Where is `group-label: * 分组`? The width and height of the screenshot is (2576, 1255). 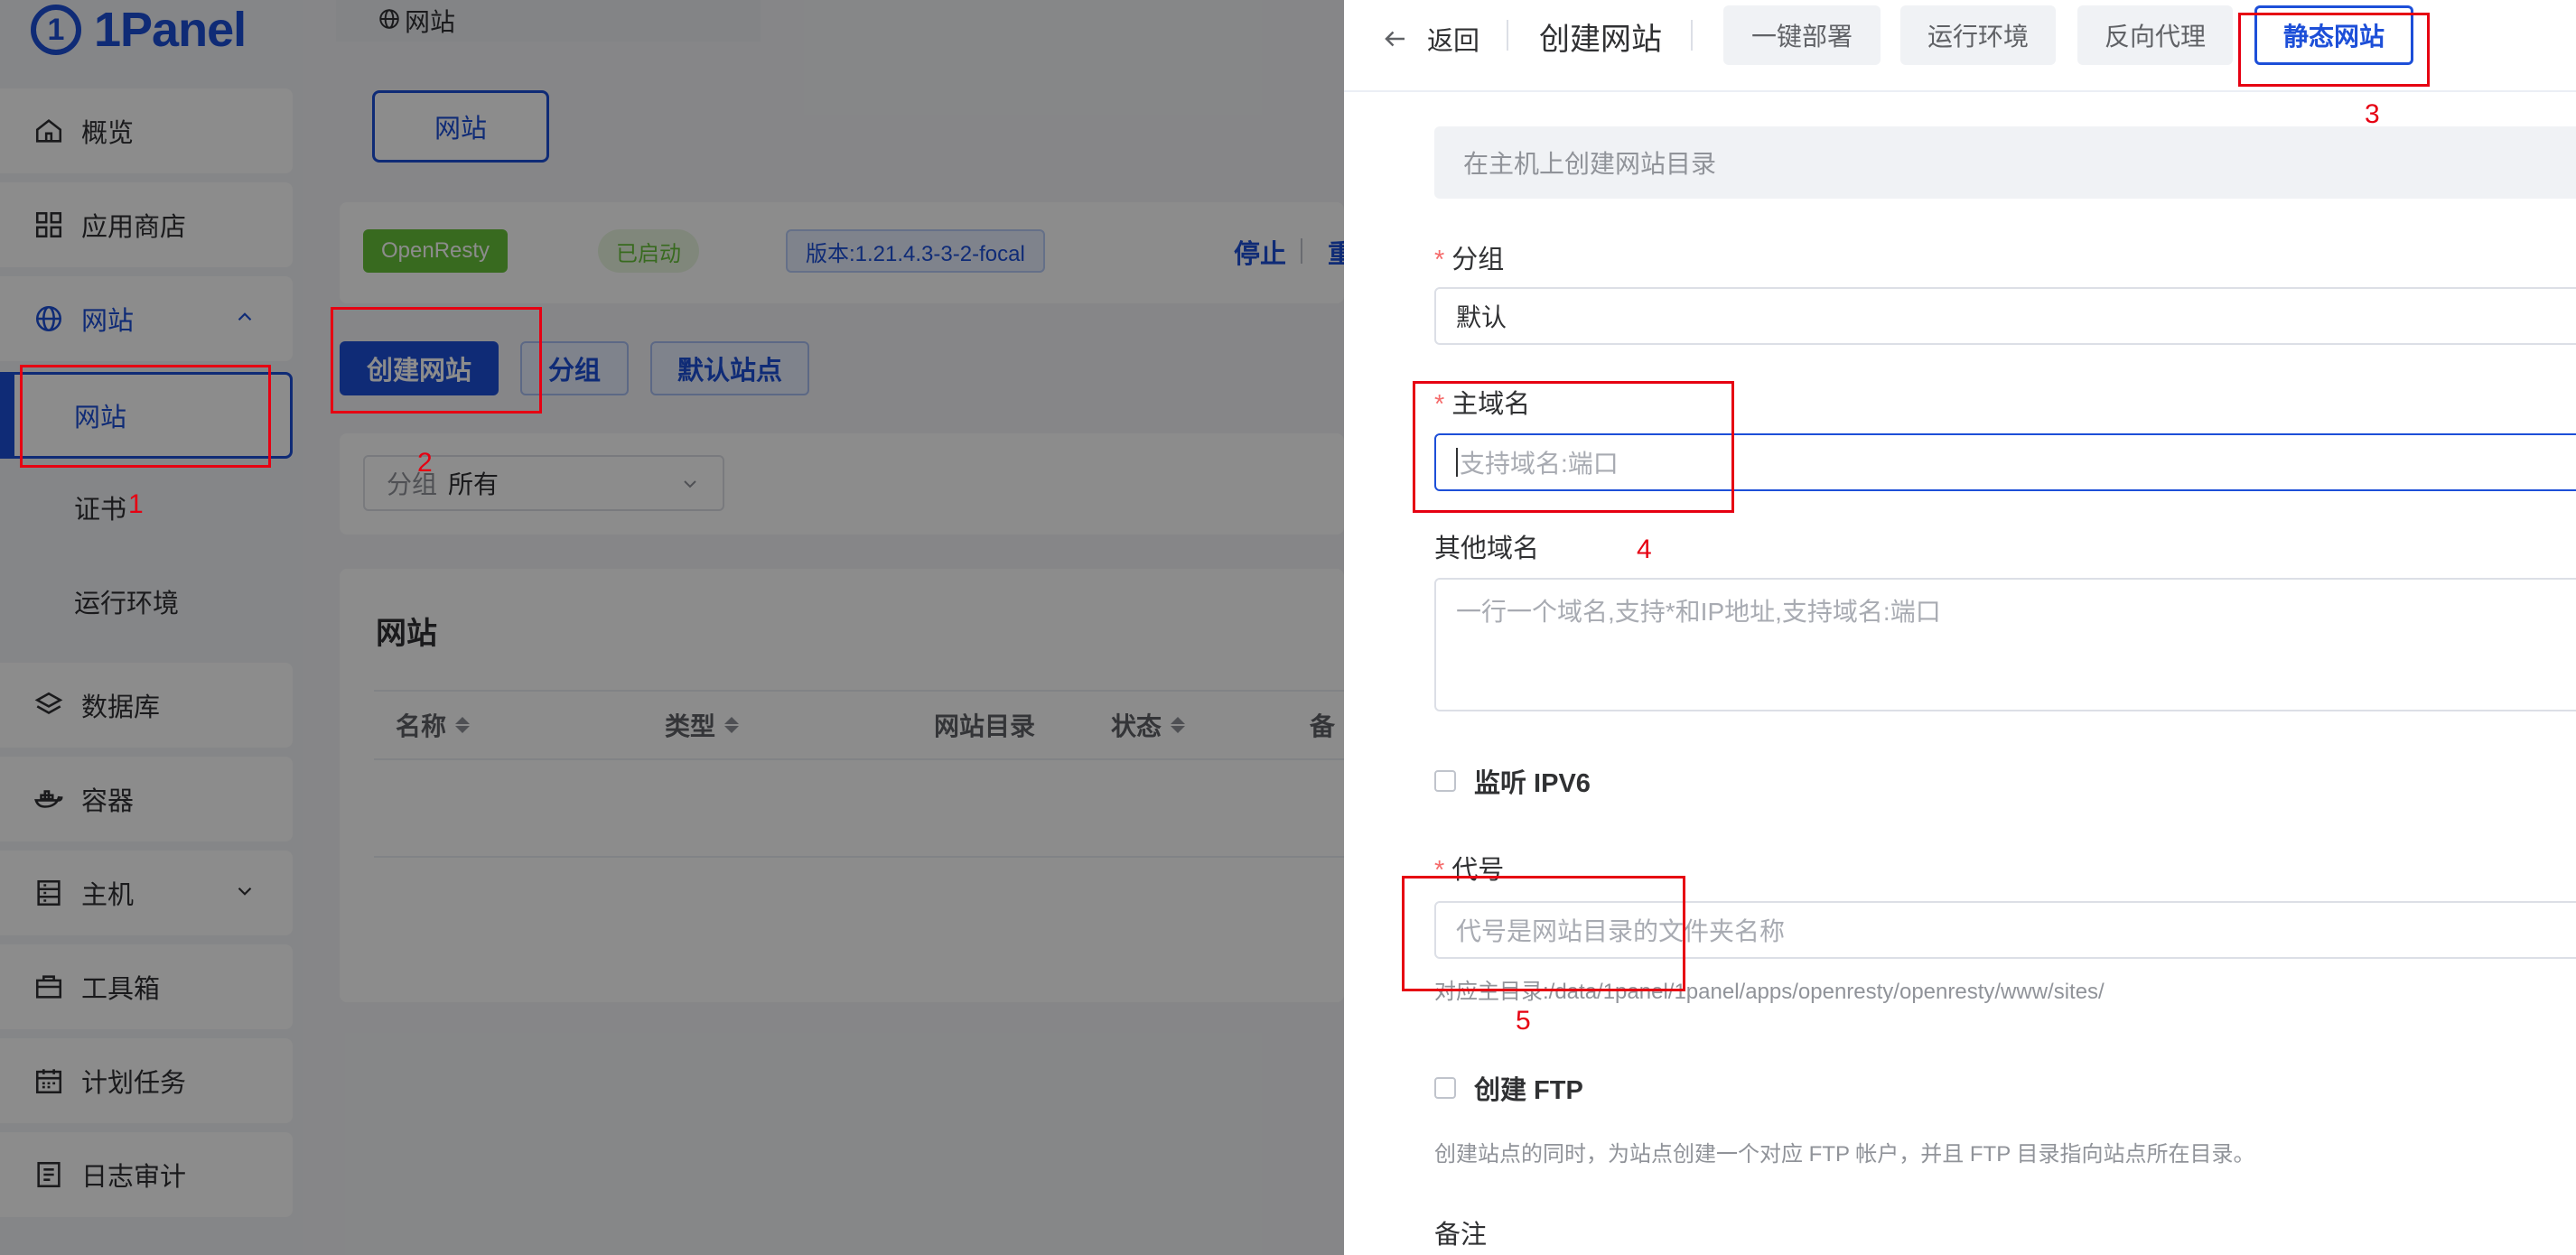
group-label: * 分组 is located at coordinates (1469, 260).